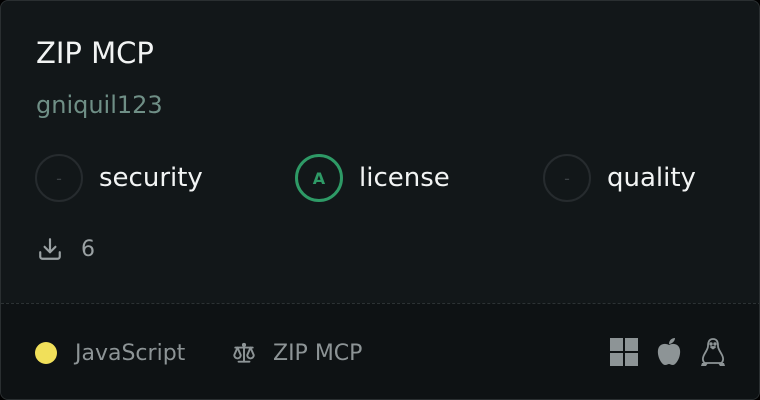  What do you see at coordinates (319, 178) in the screenshot?
I see `license-grade-badge: A` at bounding box center [319, 178].